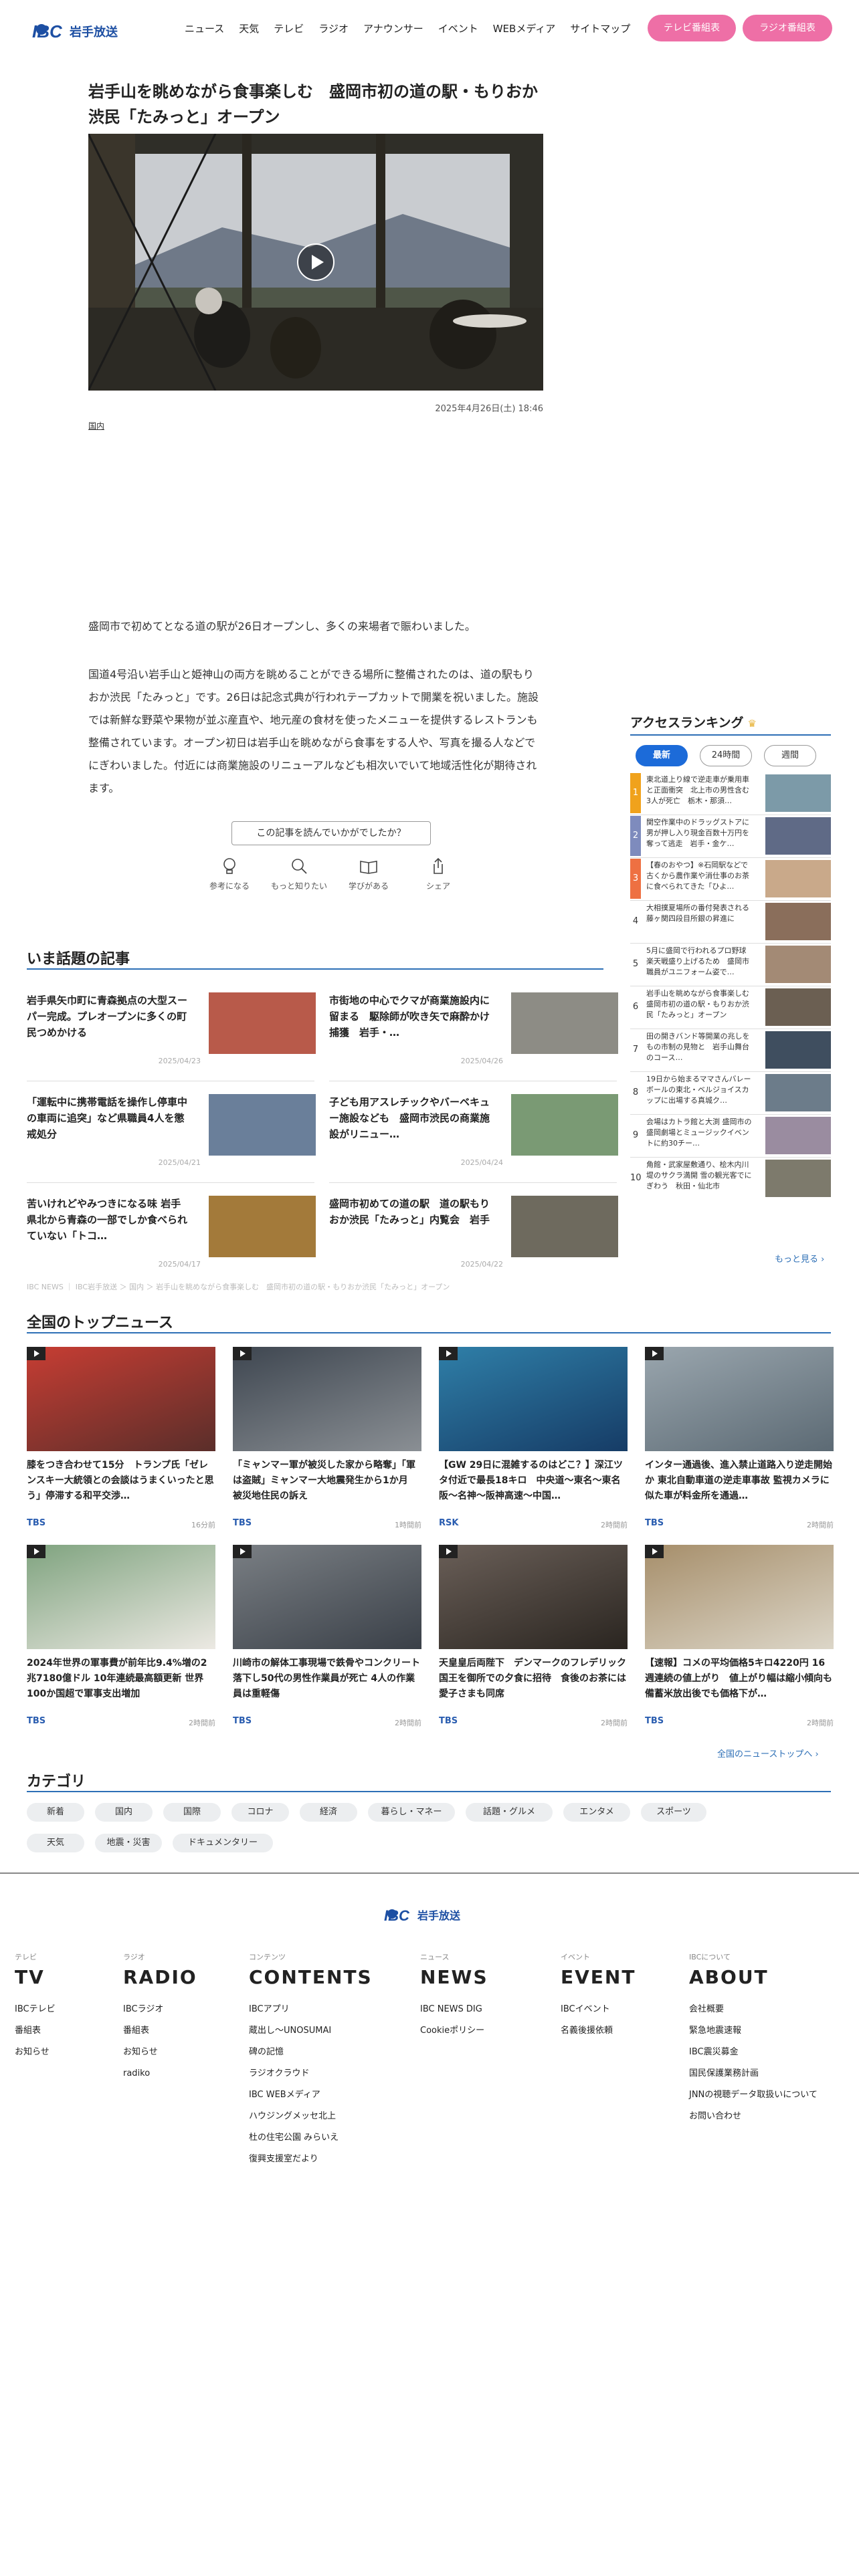  Describe the element at coordinates (311, 2074) in the screenshot. I see `footer-link: ラジオクラウド` at that location.